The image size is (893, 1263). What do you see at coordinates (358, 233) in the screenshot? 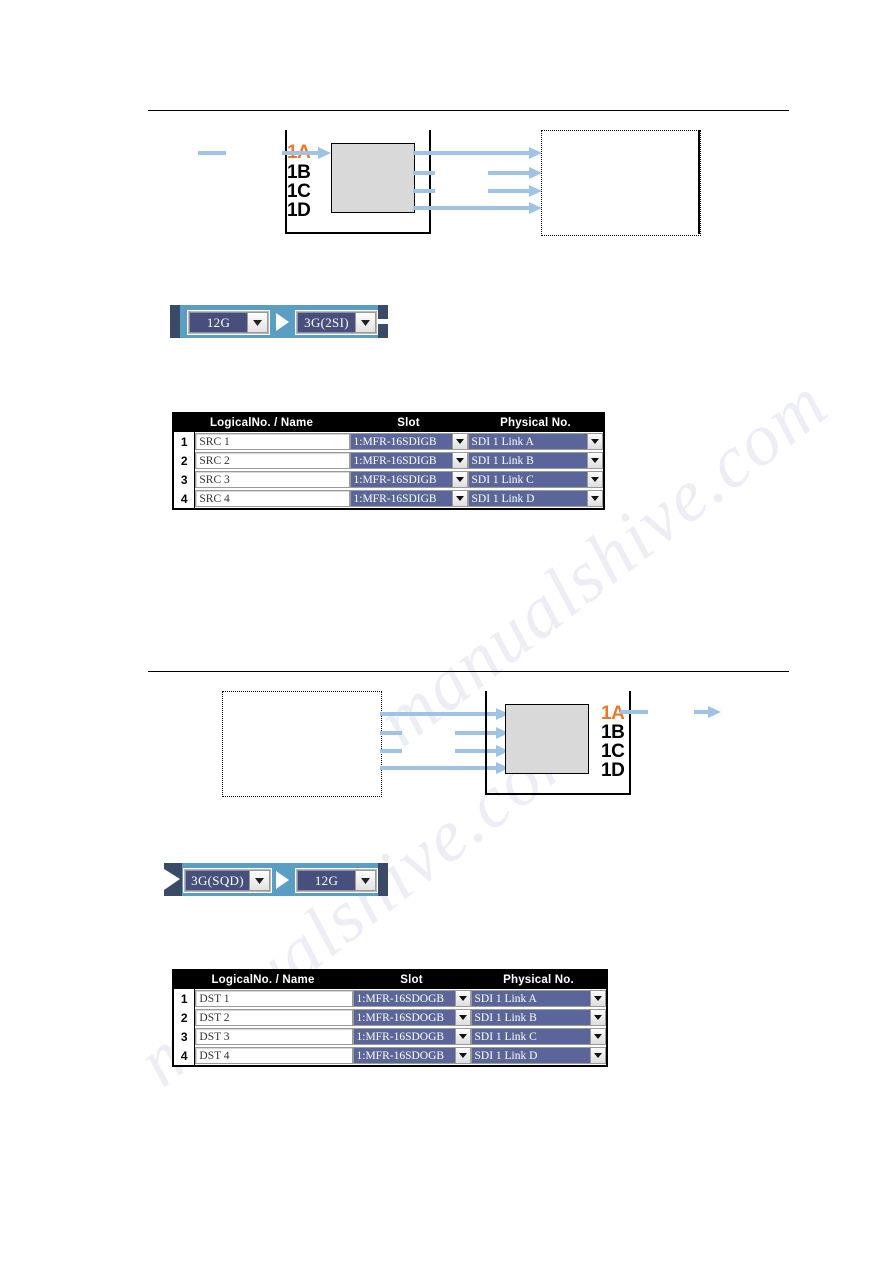
I see `device-frame-bottom` at bounding box center [358, 233].